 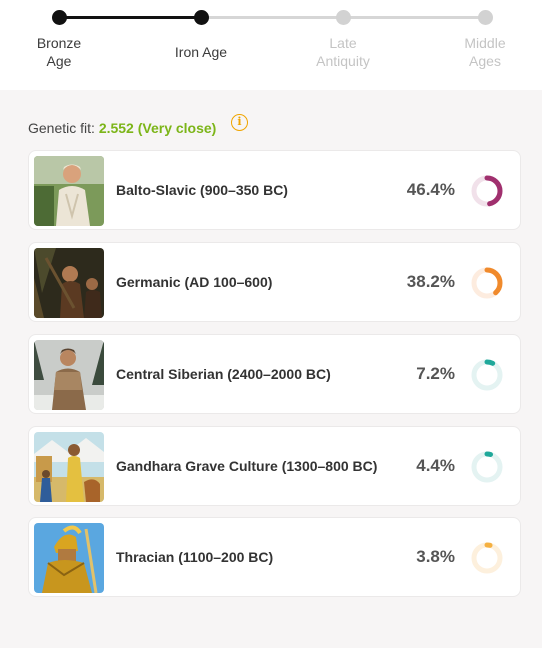 I want to click on population-image-central-siberian, so click(x=69, y=375).